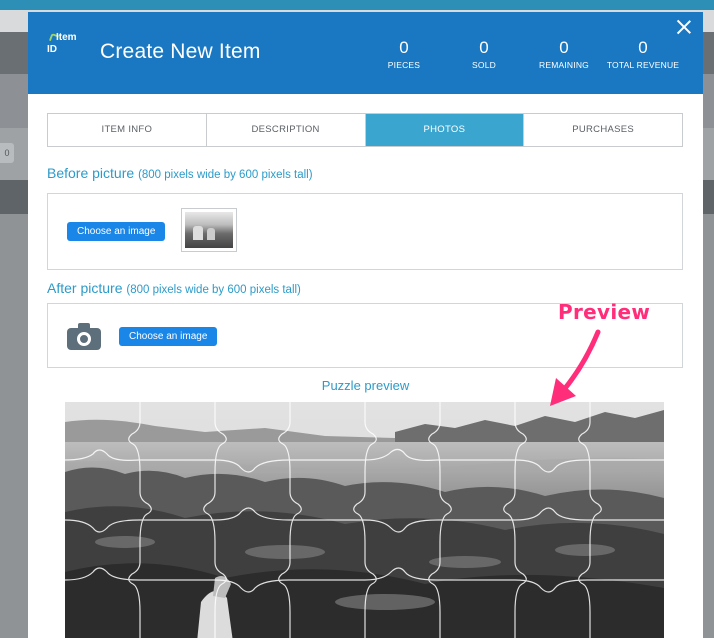 This screenshot has height=638, width=714. Describe the element at coordinates (445, 130) in the screenshot. I see `tab-photos: PHOTOS` at that location.